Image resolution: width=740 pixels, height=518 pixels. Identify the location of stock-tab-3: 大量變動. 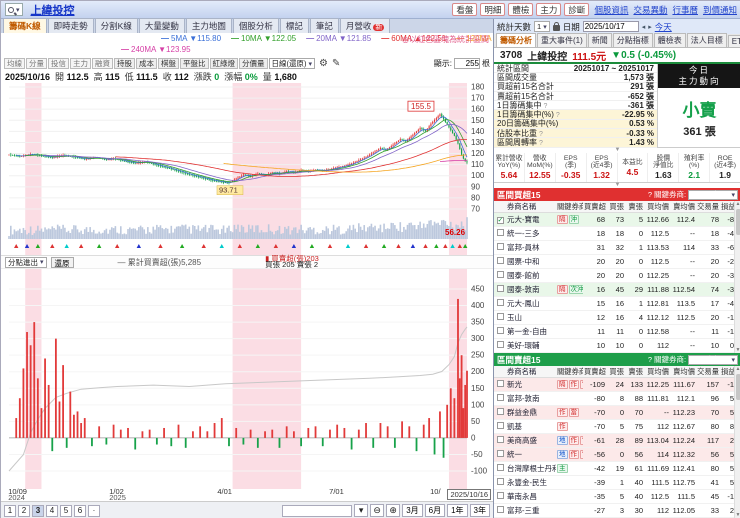
(161, 25).